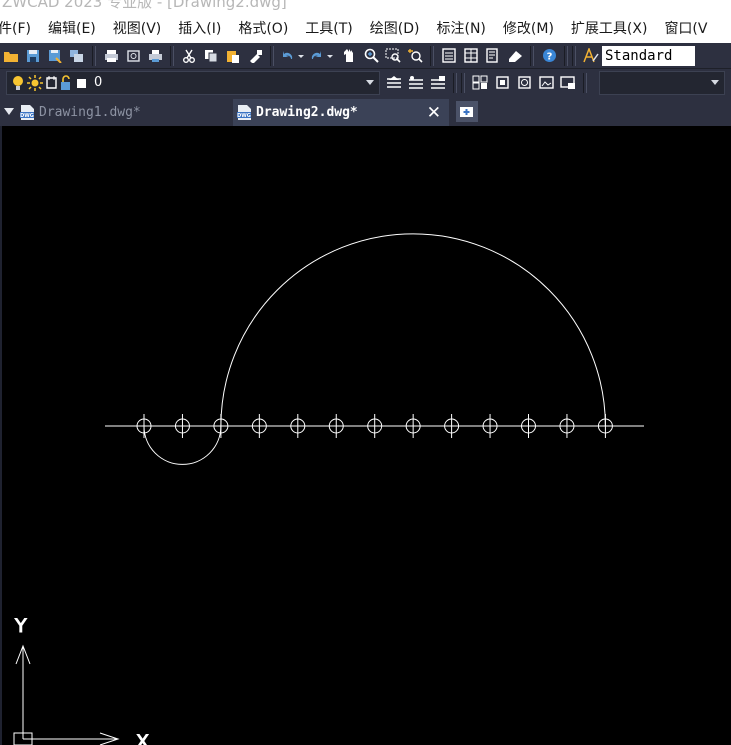  Describe the element at coordinates (349, 56) in the screenshot. I see `pan-icon` at that location.